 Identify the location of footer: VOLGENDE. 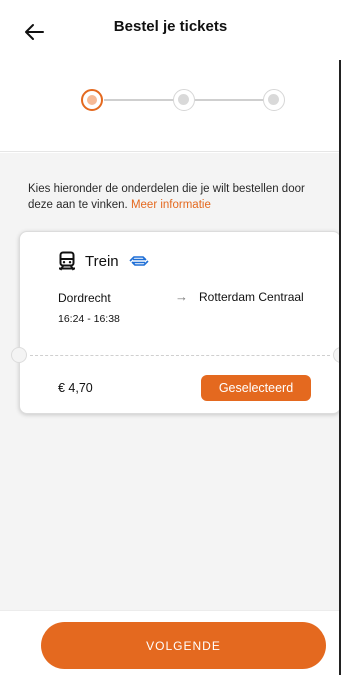
(170, 642).